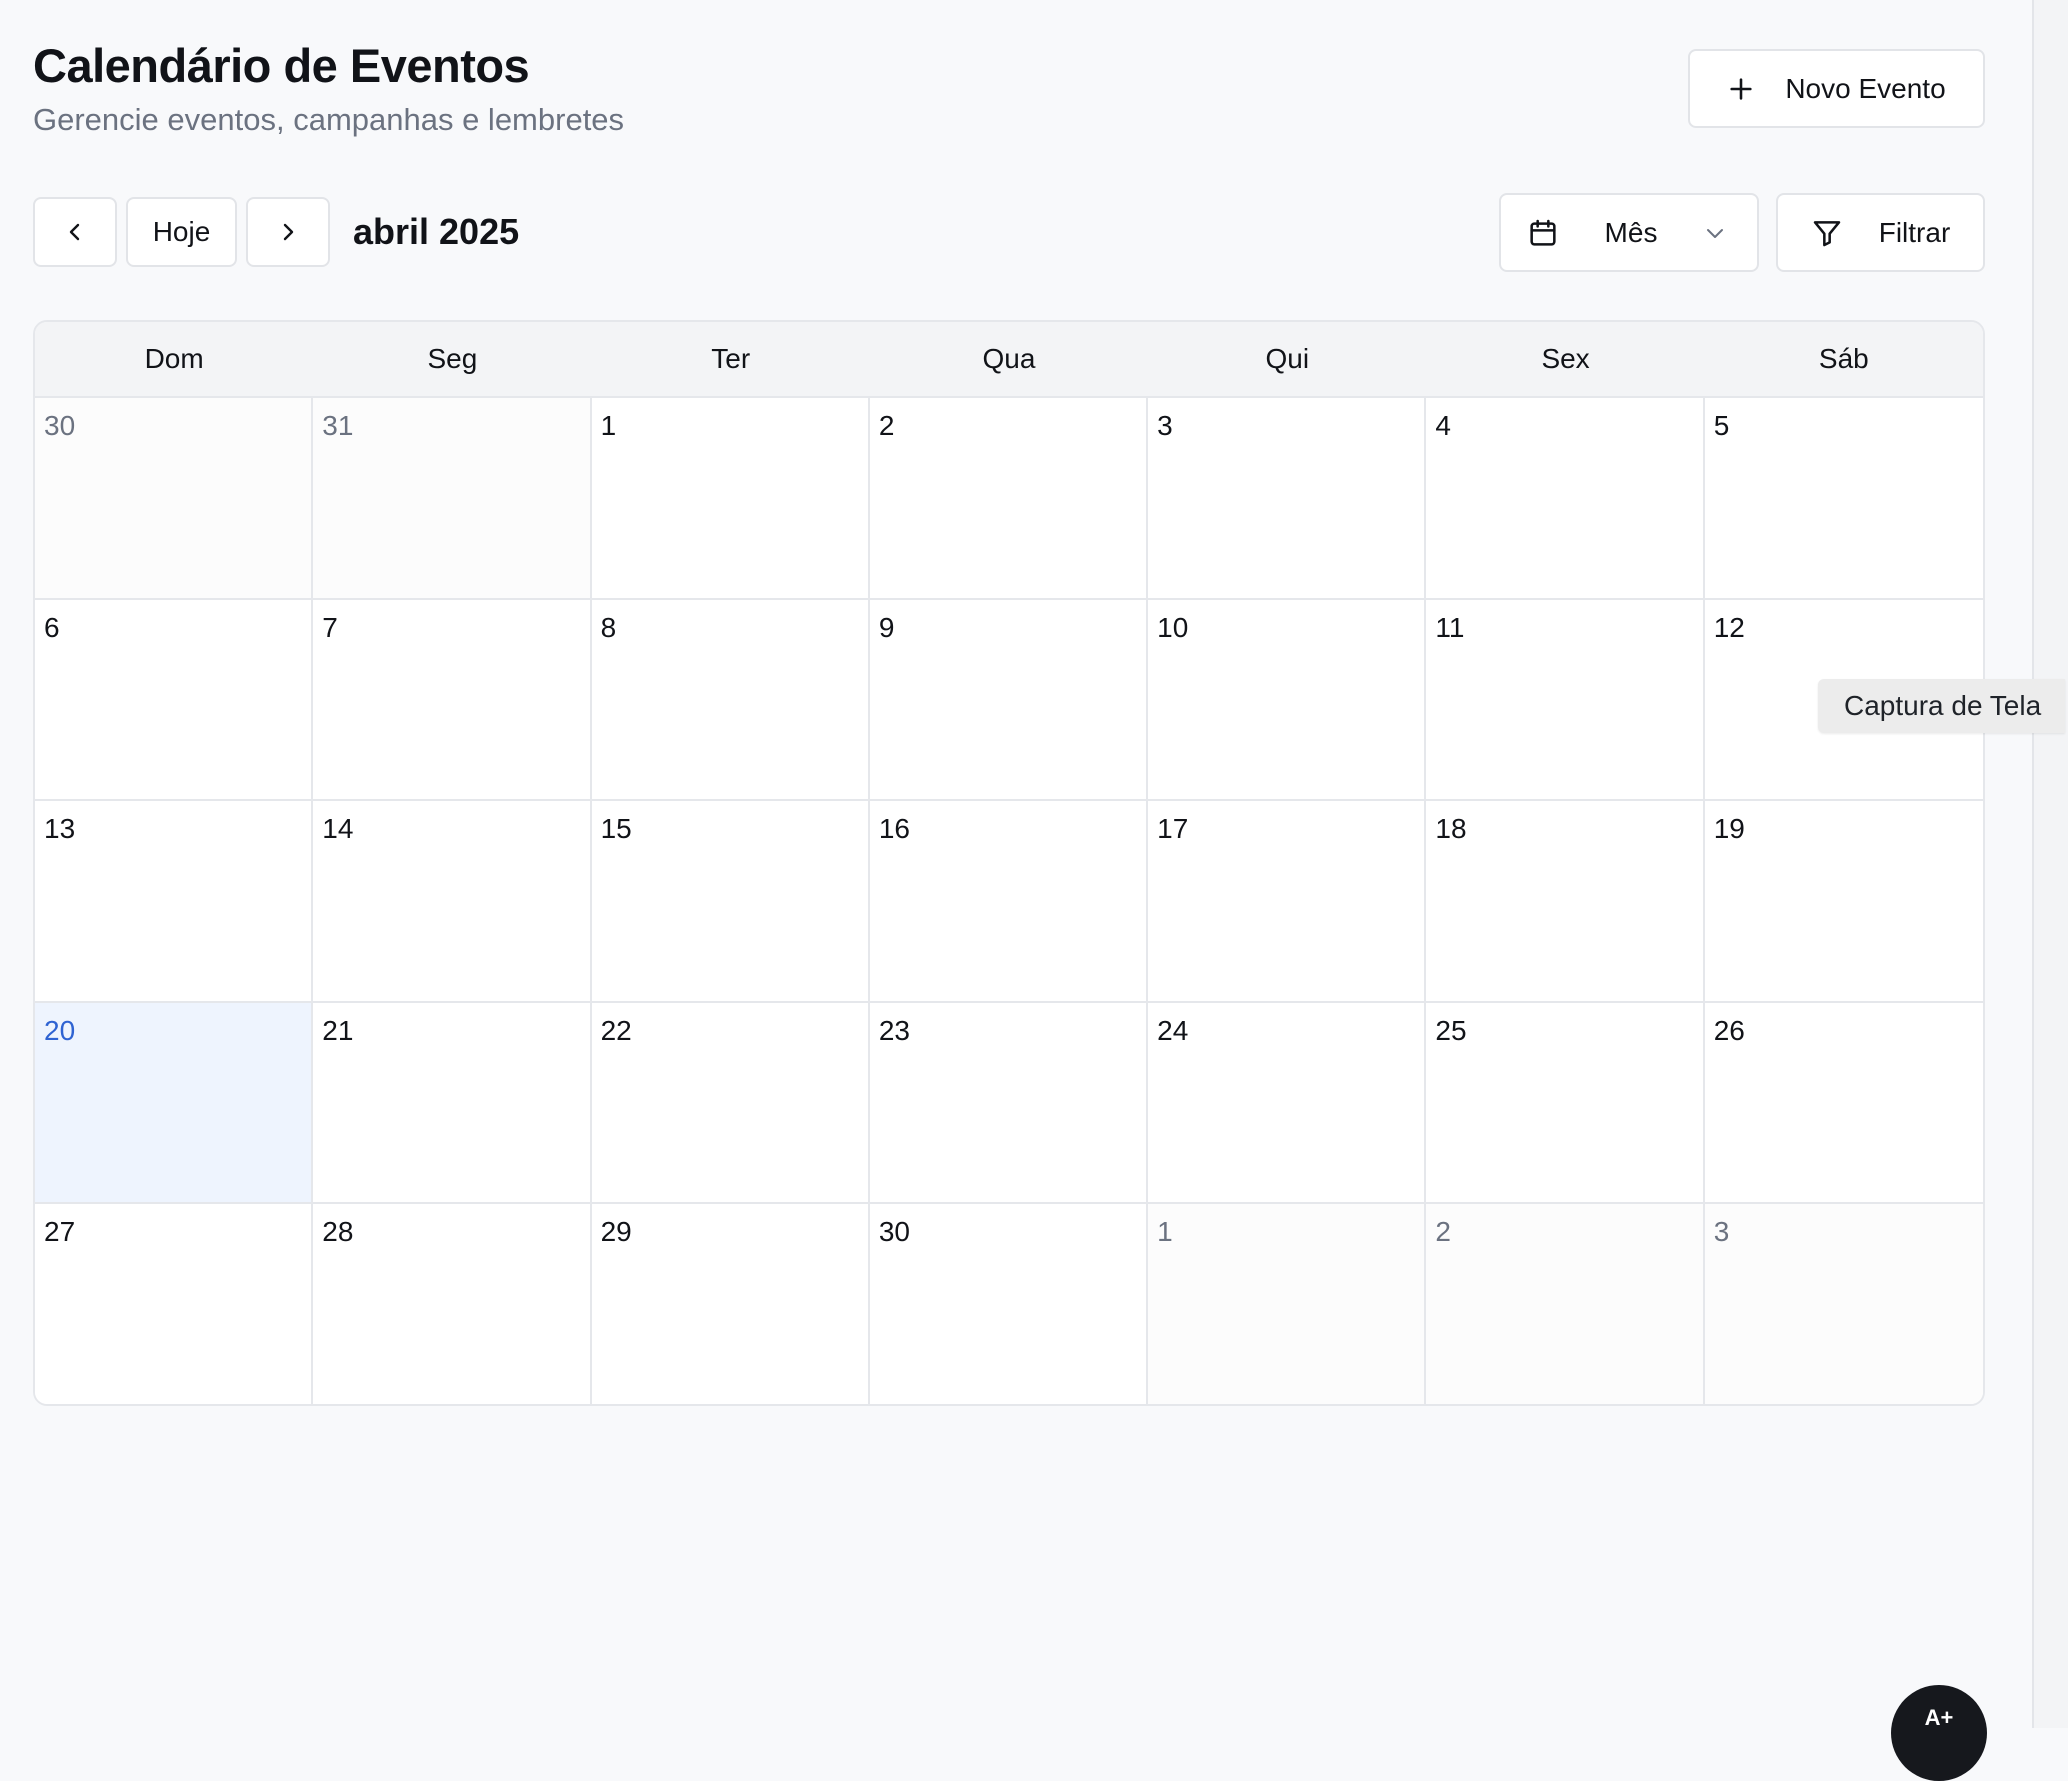 The height and width of the screenshot is (1781, 2068). I want to click on current-month-label: abril 2025, so click(436, 231).